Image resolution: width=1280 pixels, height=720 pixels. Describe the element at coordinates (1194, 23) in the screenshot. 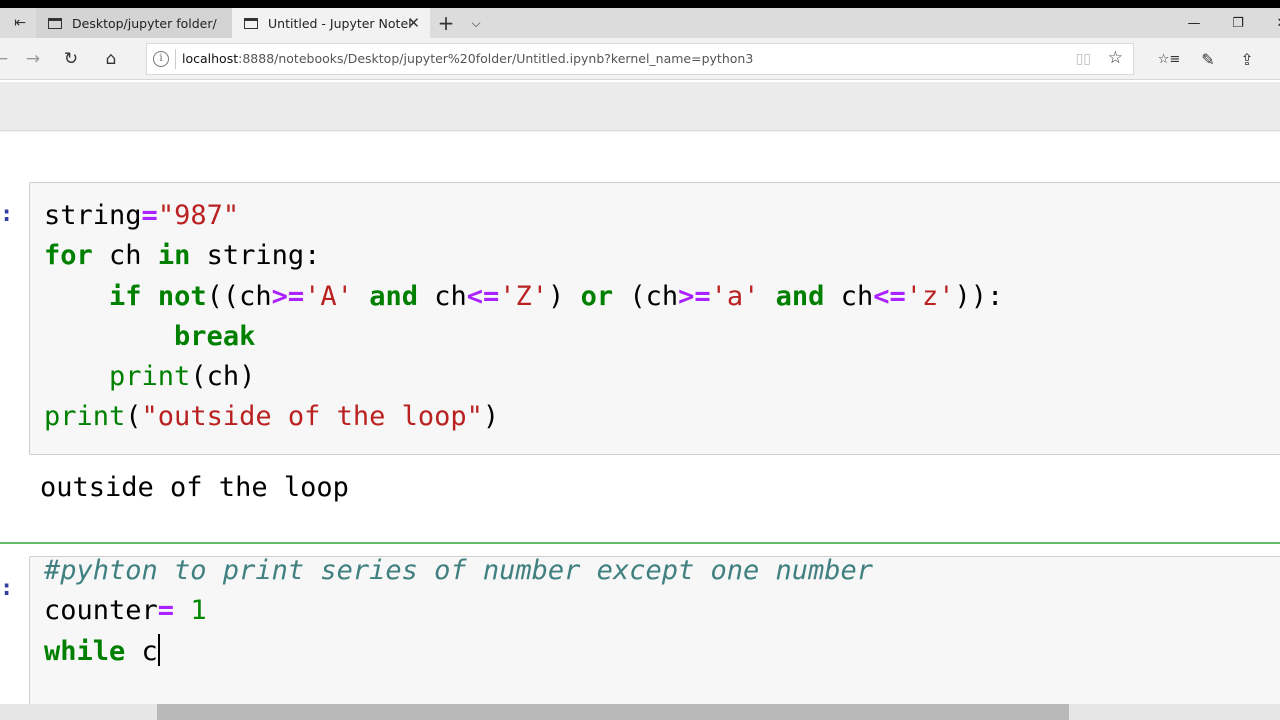

I see `minimize-button: —` at that location.